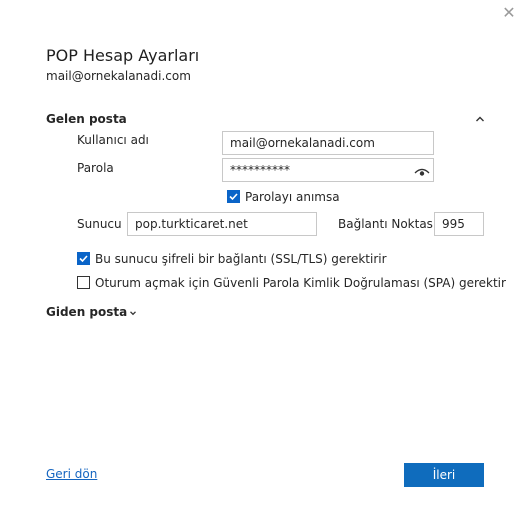 The width and height of the screenshot is (525, 510). I want to click on username-label: Kullanıcı adı, so click(113, 140).